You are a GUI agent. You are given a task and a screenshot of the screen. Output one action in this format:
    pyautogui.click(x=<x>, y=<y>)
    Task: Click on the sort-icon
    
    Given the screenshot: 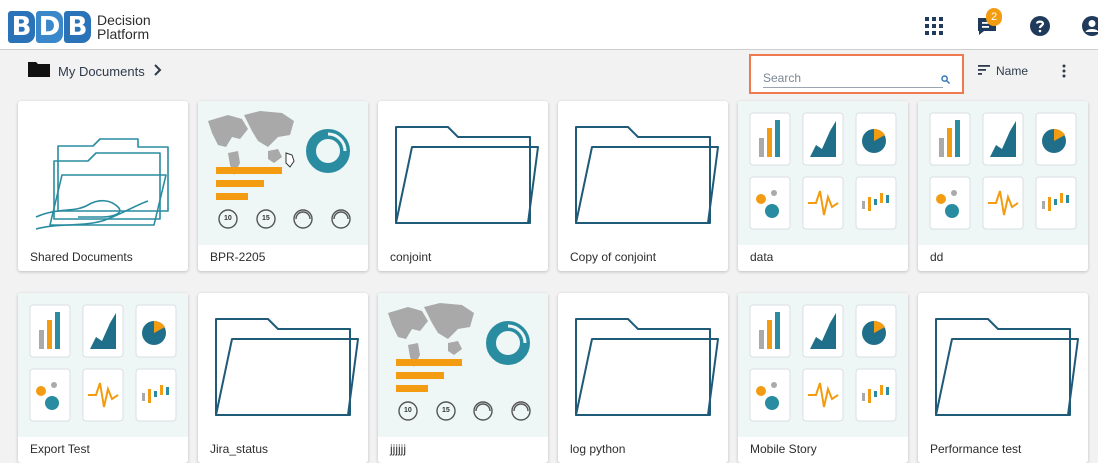 What is the action you would take?
    pyautogui.click(x=984, y=71)
    